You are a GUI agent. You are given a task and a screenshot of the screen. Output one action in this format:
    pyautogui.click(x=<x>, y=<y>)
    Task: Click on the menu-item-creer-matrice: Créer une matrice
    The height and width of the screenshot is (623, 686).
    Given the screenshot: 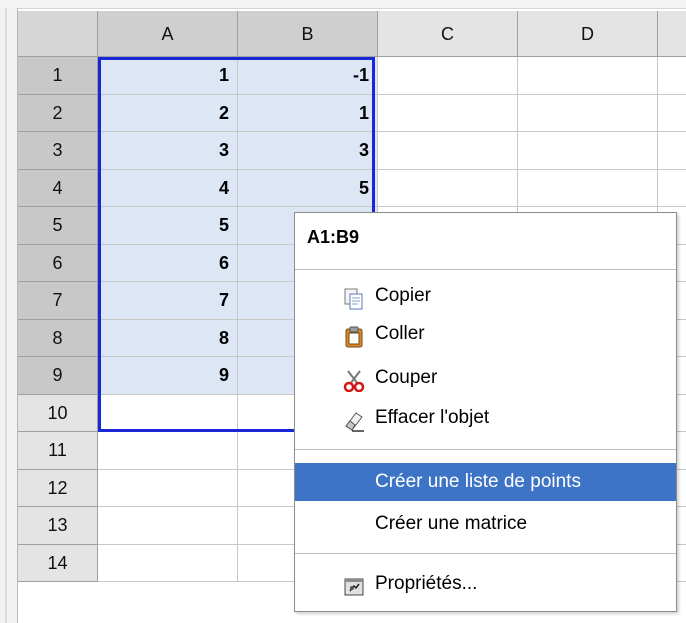 What is the action you would take?
    pyautogui.click(x=485, y=524)
    